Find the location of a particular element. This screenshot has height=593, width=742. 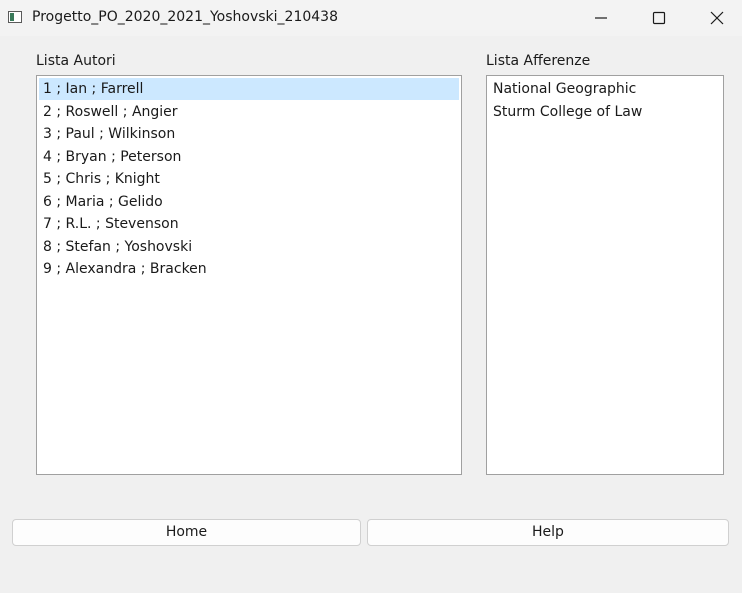

list-item: 9 ; Alexandra ; Bracken is located at coordinates (249, 269).